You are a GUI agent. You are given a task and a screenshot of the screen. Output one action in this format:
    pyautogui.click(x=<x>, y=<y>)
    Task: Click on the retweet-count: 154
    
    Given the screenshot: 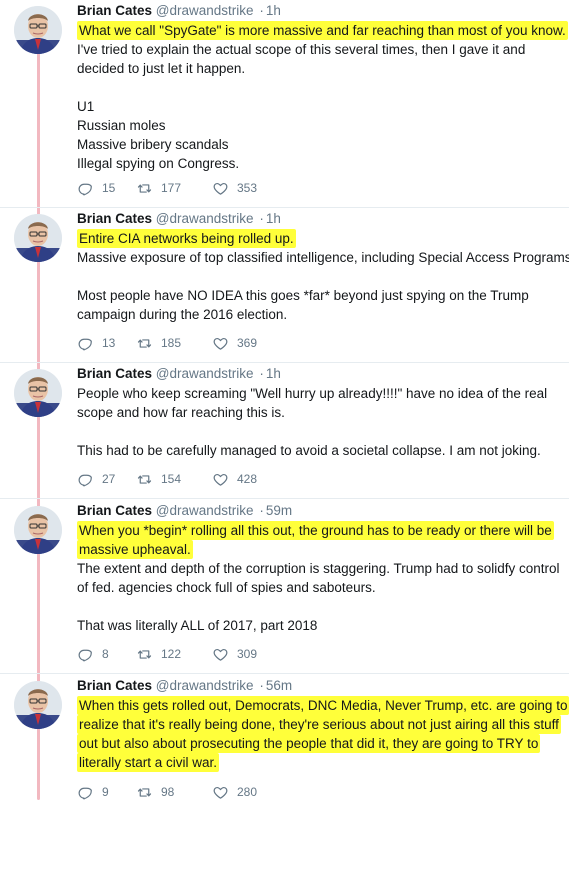 What is the action you would take?
    pyautogui.click(x=171, y=479)
    